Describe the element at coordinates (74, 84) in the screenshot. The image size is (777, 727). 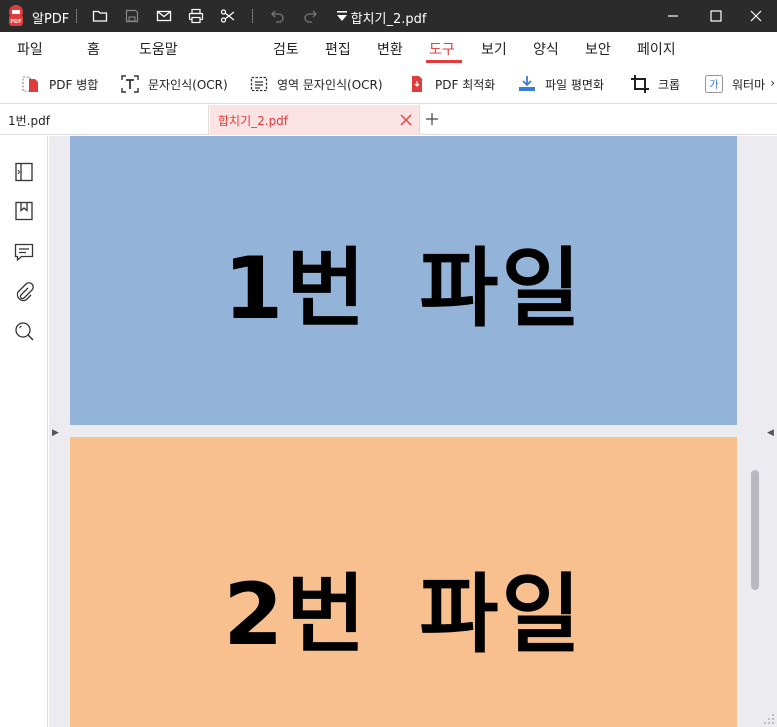
I see `merge-pdf-label: PDF 병합` at that location.